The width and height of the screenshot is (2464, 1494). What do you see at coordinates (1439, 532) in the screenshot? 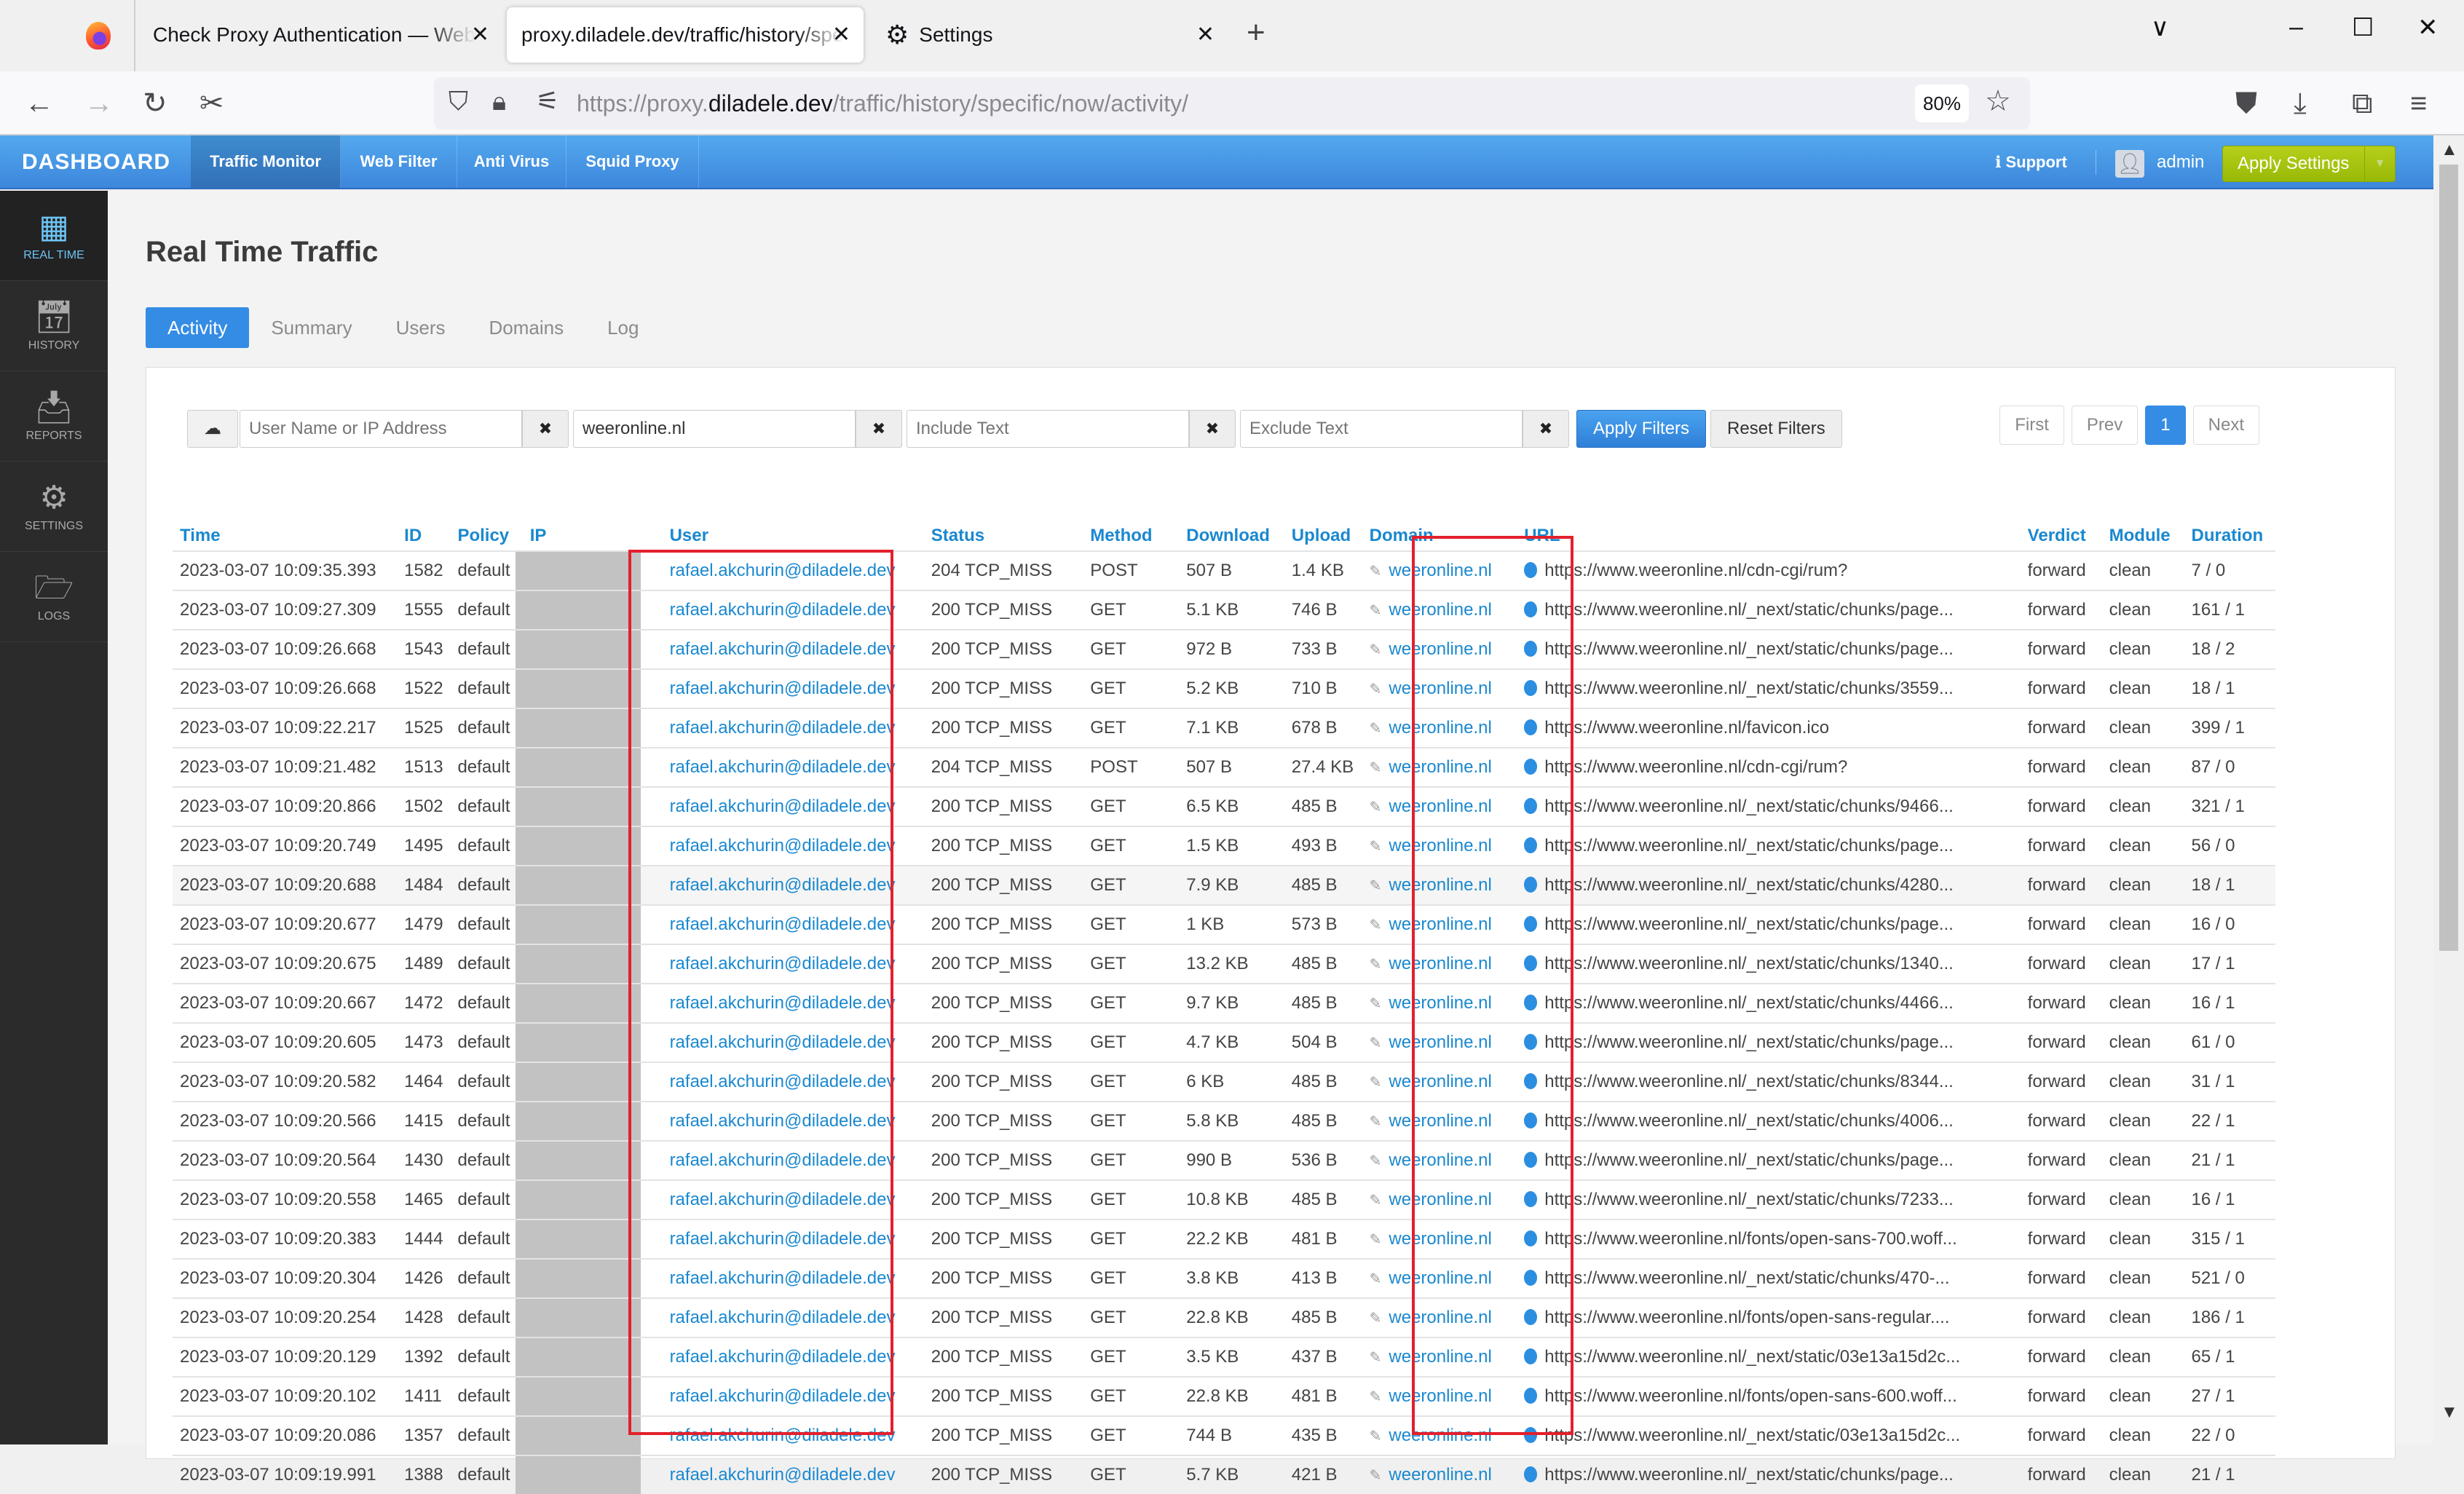
I see `column-header-domain: Domain` at bounding box center [1439, 532].